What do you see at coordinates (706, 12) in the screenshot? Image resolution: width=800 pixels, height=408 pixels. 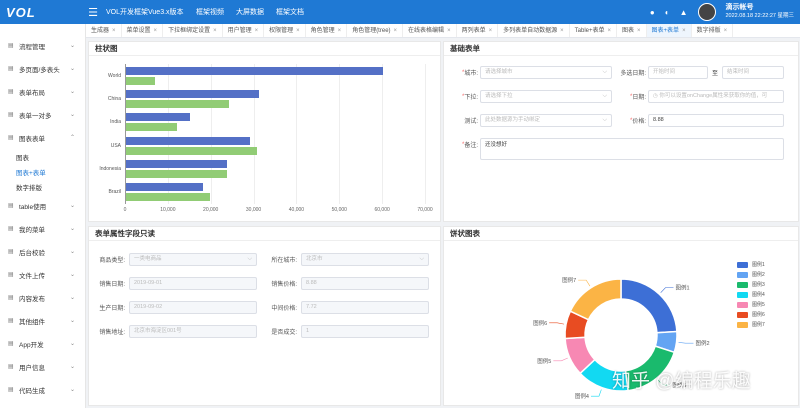 I see `avatar` at bounding box center [706, 12].